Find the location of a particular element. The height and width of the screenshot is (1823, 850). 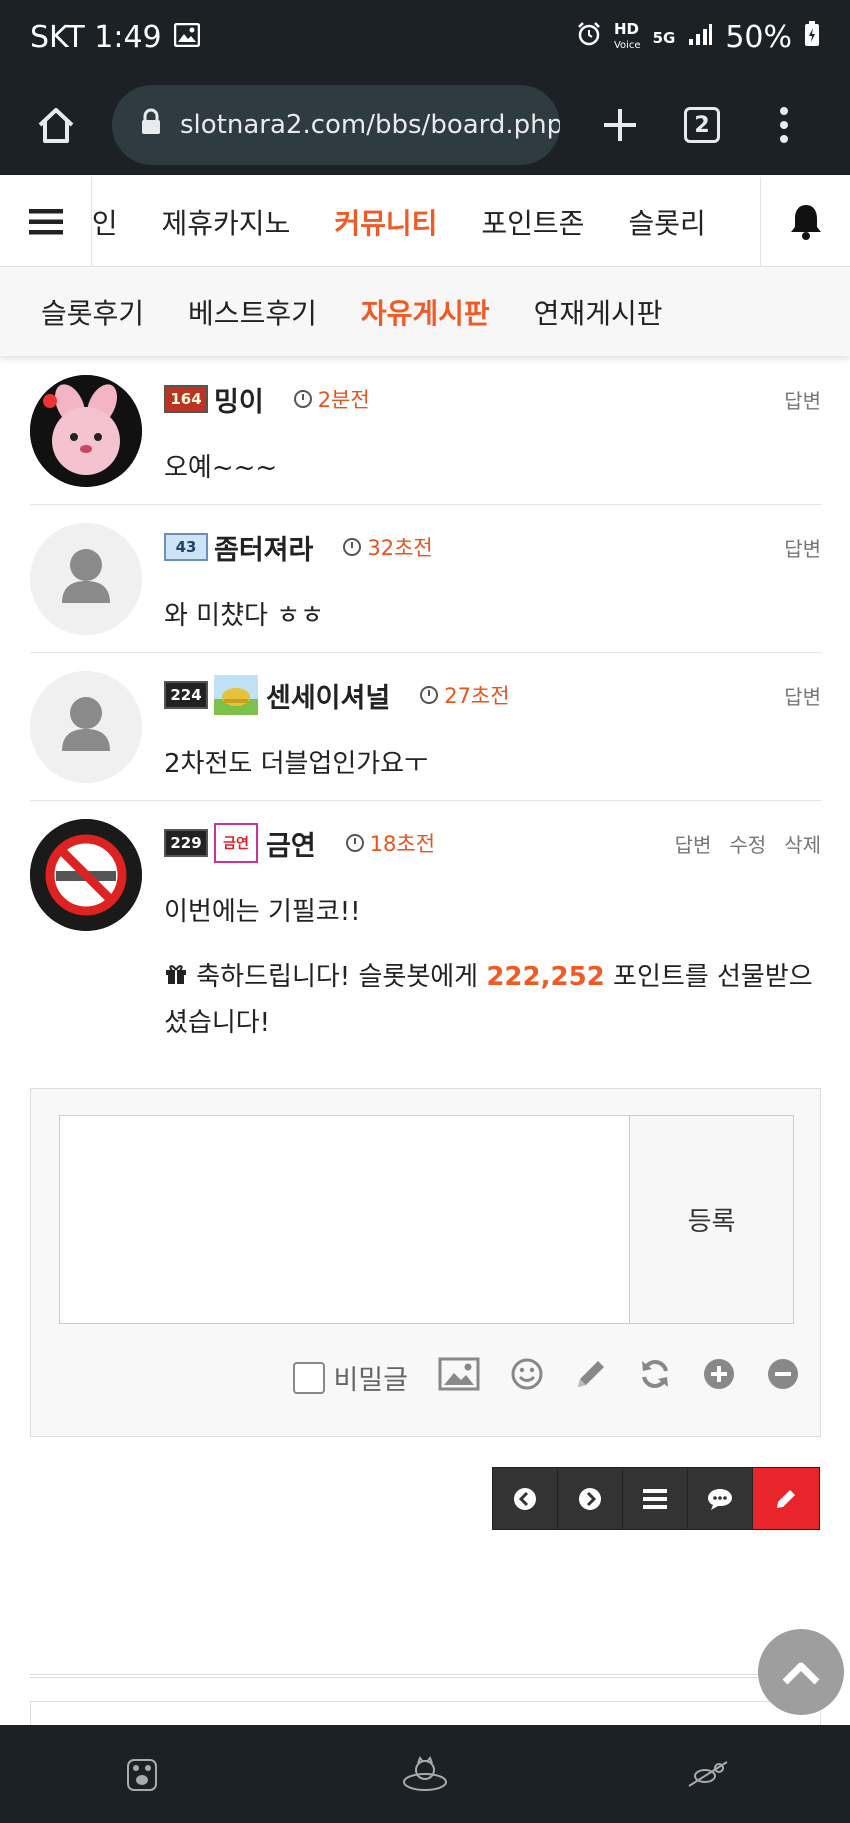

subnav-free-board: 자유게시판 is located at coordinates (425, 312).